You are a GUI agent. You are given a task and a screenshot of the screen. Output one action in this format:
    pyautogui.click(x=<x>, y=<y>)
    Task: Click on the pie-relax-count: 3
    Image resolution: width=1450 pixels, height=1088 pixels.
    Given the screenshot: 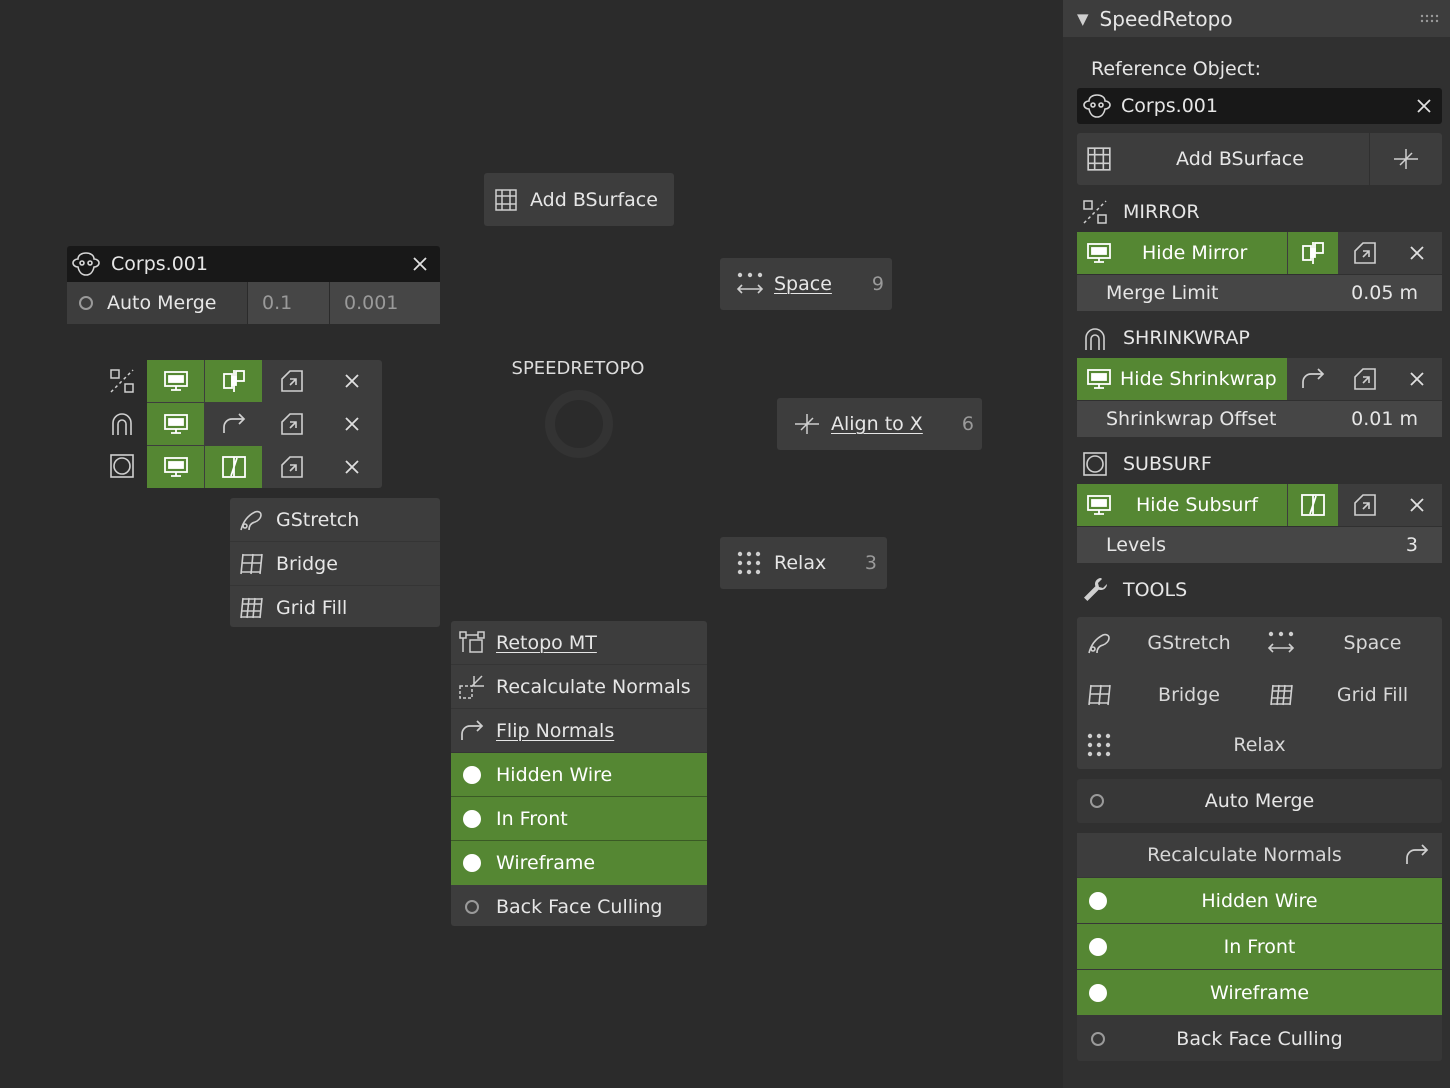 What is the action you would take?
    pyautogui.click(x=870, y=563)
    